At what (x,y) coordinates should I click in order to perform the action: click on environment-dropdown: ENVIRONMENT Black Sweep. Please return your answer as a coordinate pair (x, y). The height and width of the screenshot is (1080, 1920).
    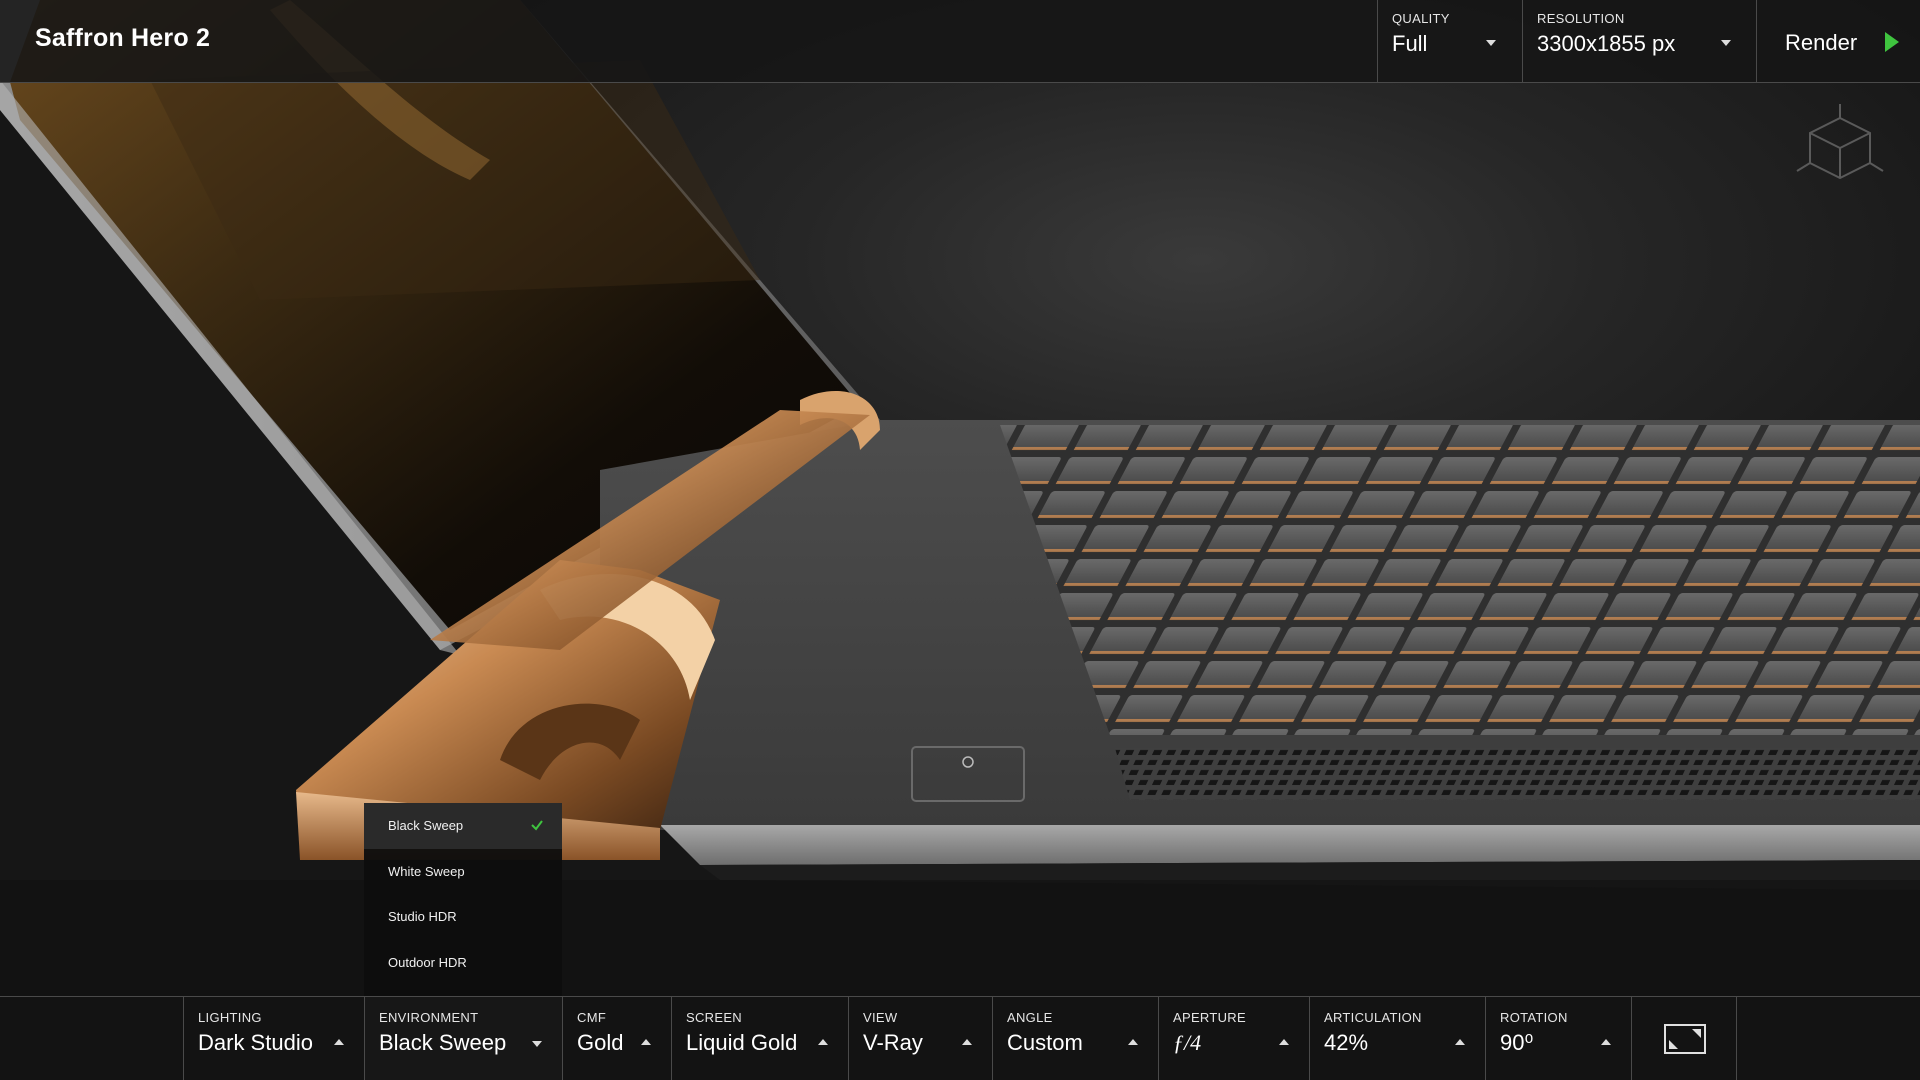
    Looking at the image, I should click on (463, 1038).